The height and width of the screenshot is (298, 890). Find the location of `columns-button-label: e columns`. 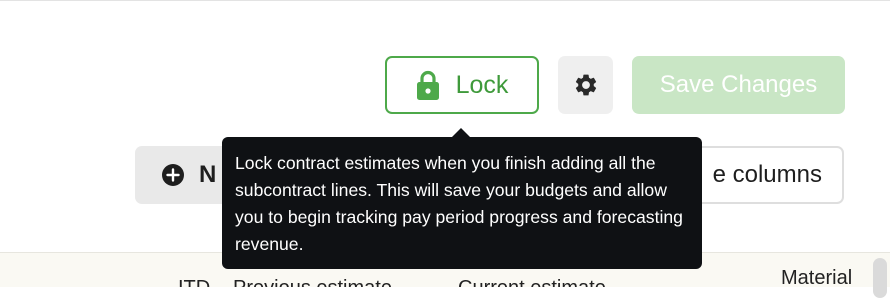

columns-button-label: e columns is located at coordinates (767, 174).